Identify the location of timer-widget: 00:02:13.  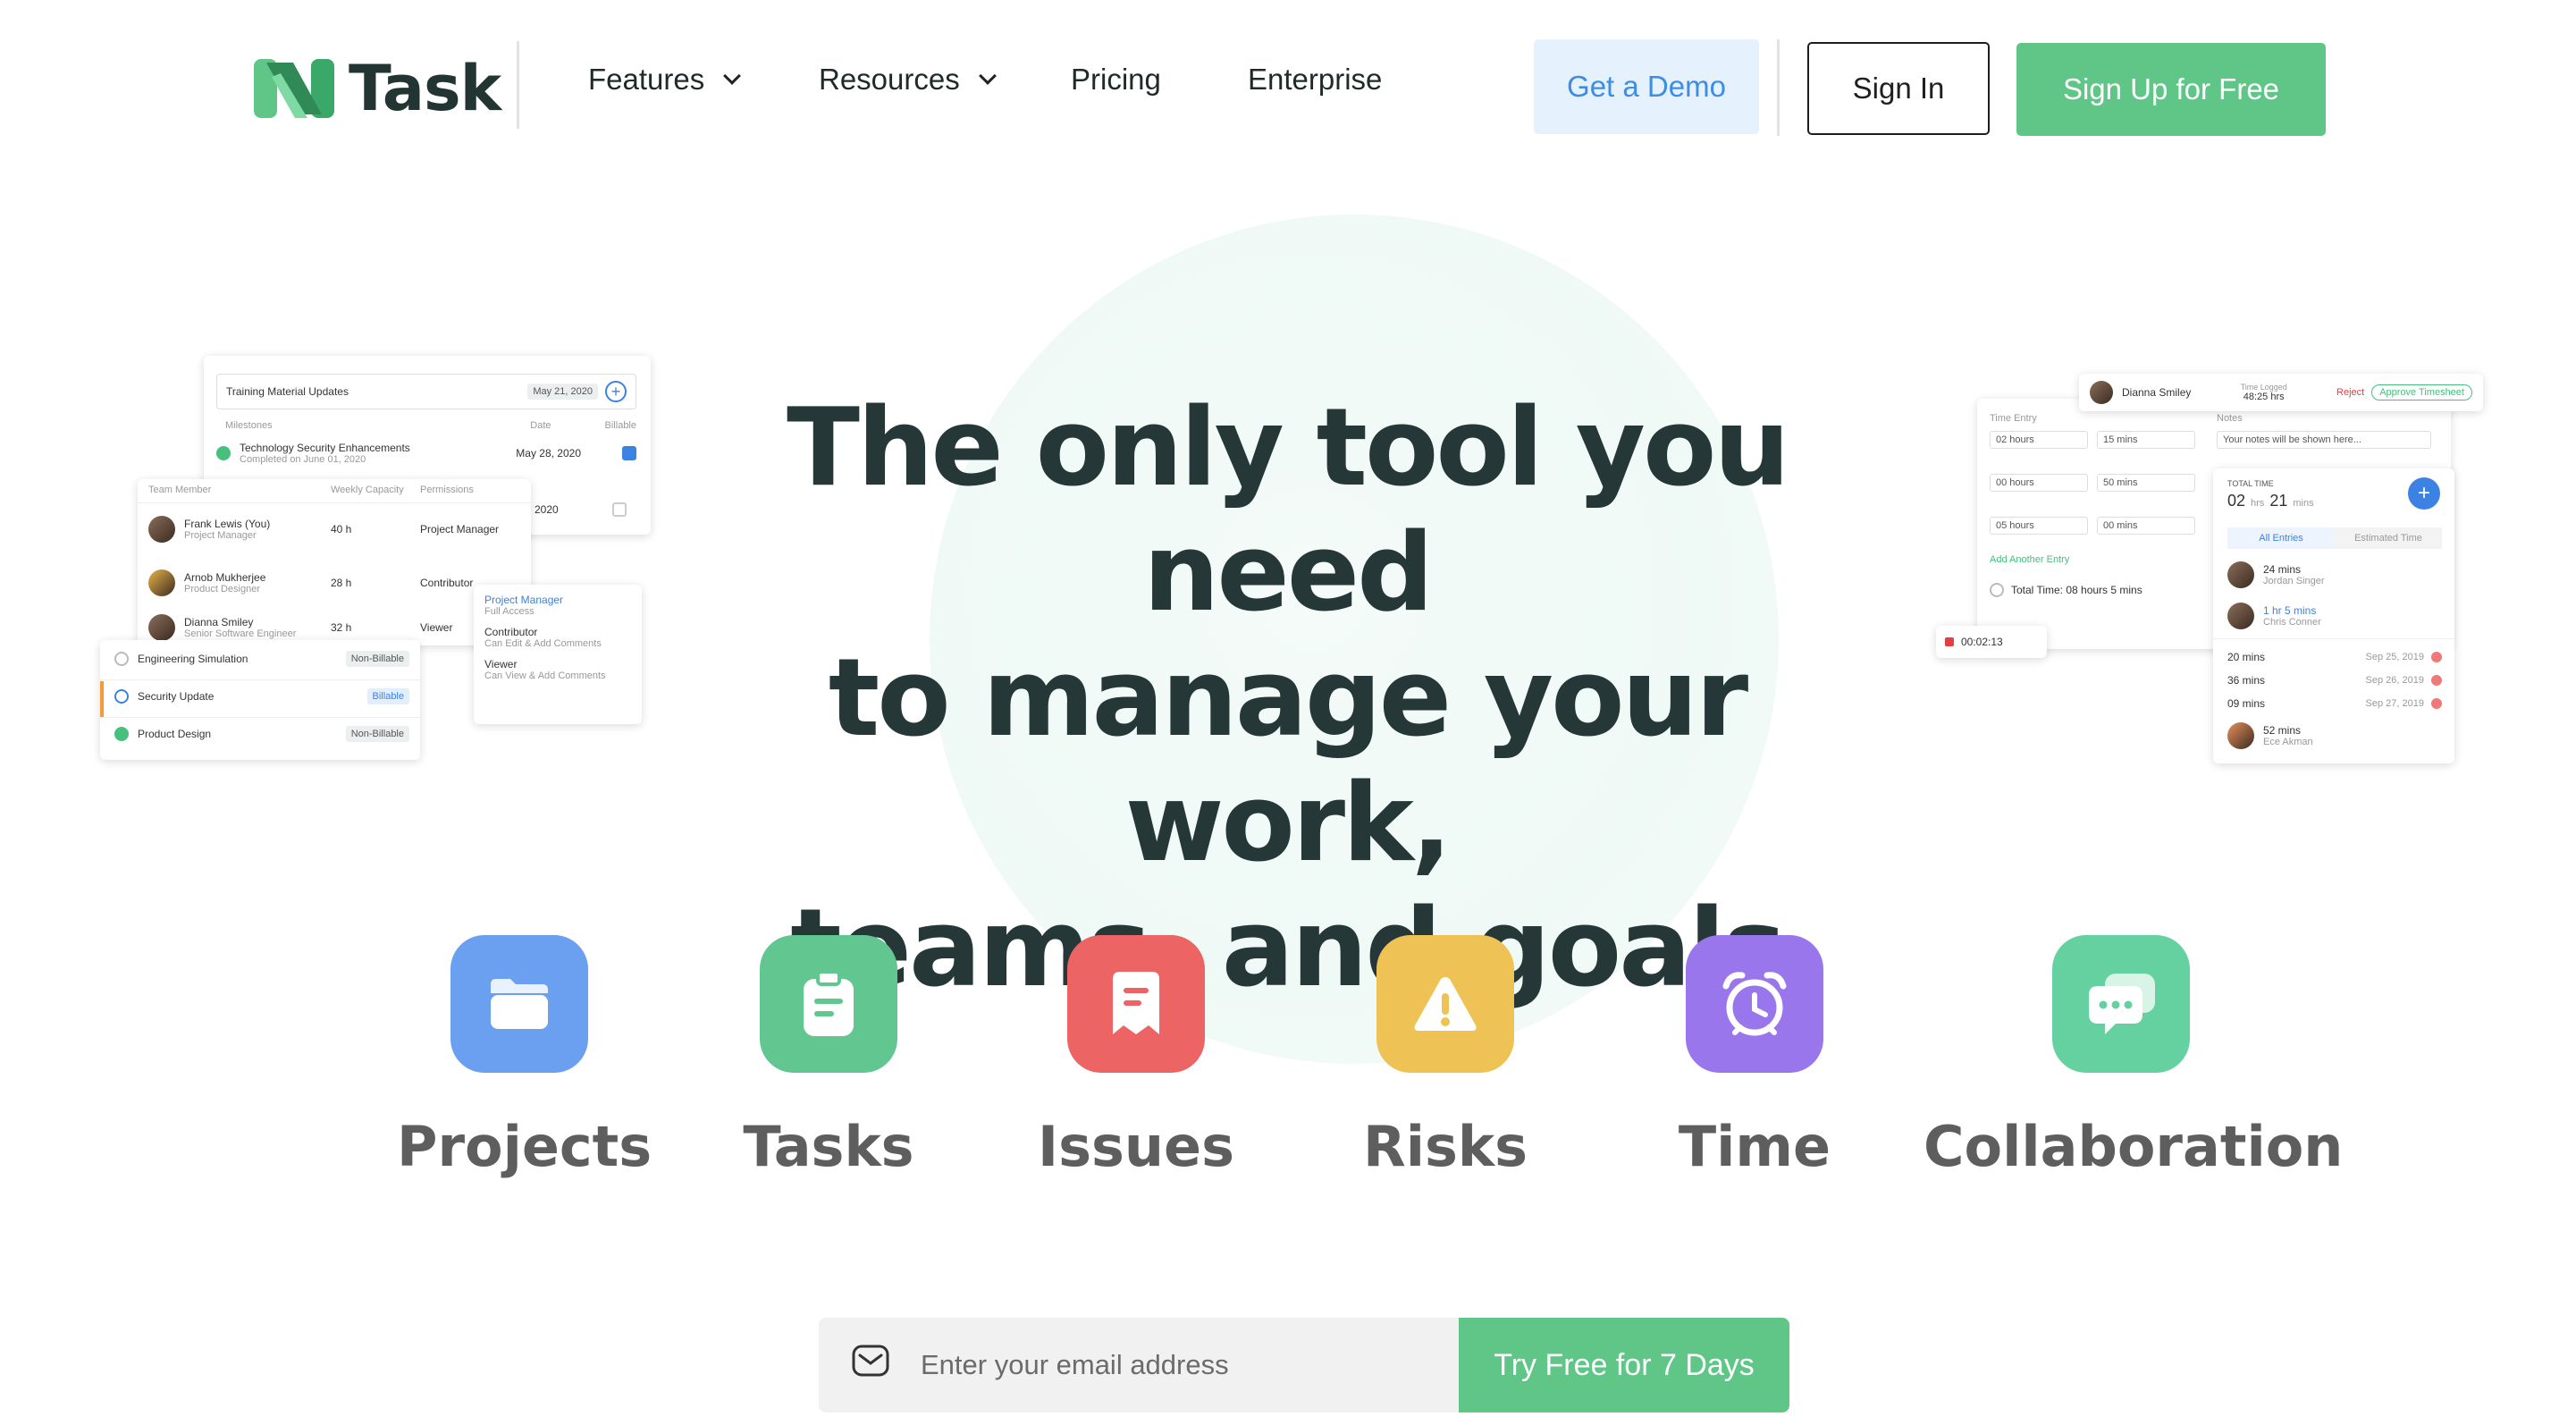
(1992, 642).